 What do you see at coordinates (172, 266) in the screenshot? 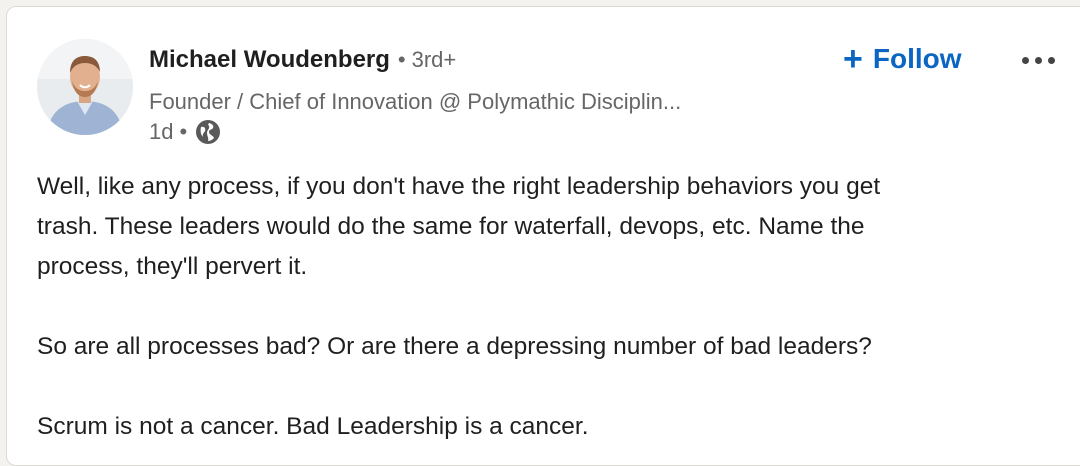
I see `body-line: process, they'll pervert it.` at bounding box center [172, 266].